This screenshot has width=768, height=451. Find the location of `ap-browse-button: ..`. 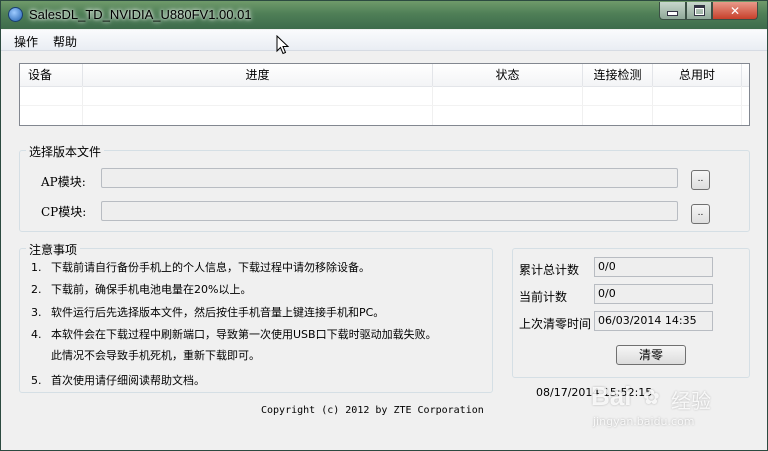

ap-browse-button: .. is located at coordinates (700, 180).